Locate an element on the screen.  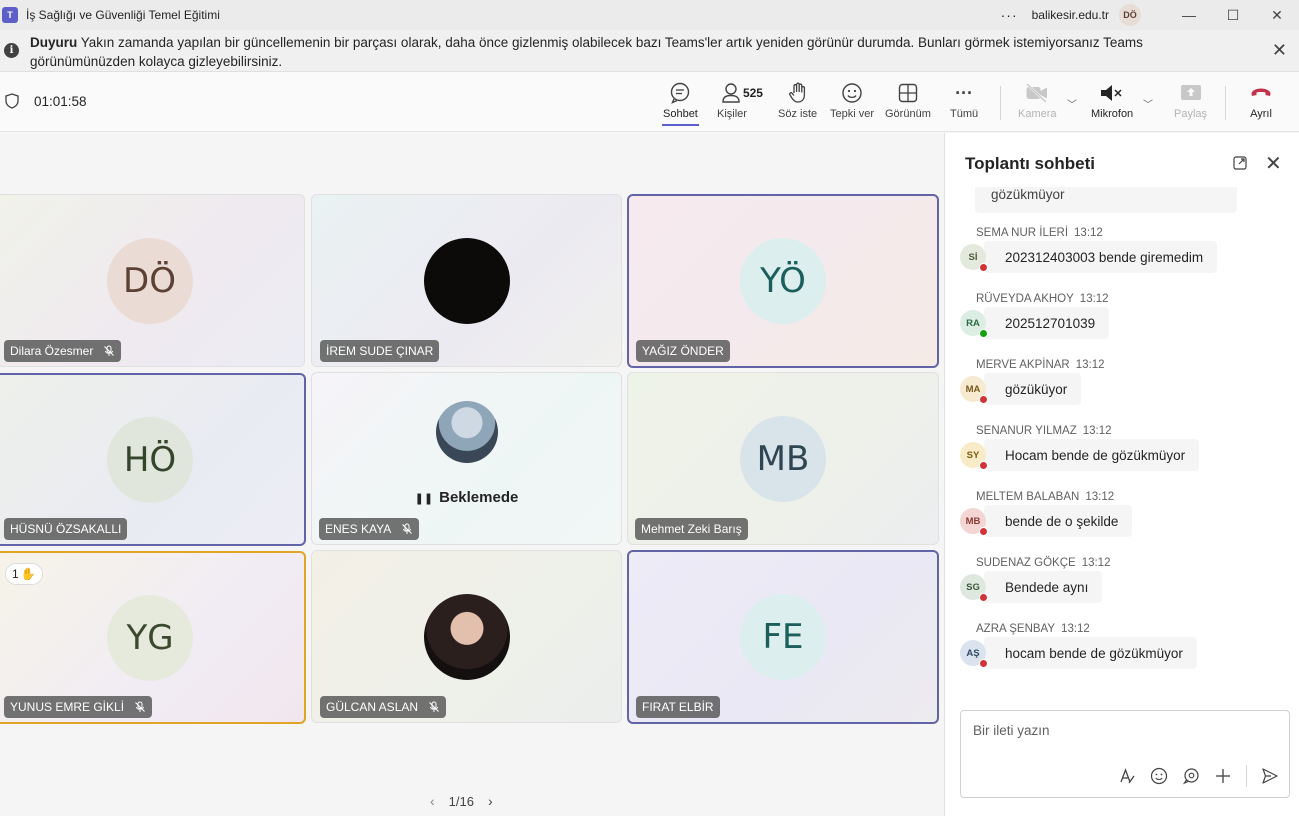
participant-avatar: FE is located at coordinates (783, 637).